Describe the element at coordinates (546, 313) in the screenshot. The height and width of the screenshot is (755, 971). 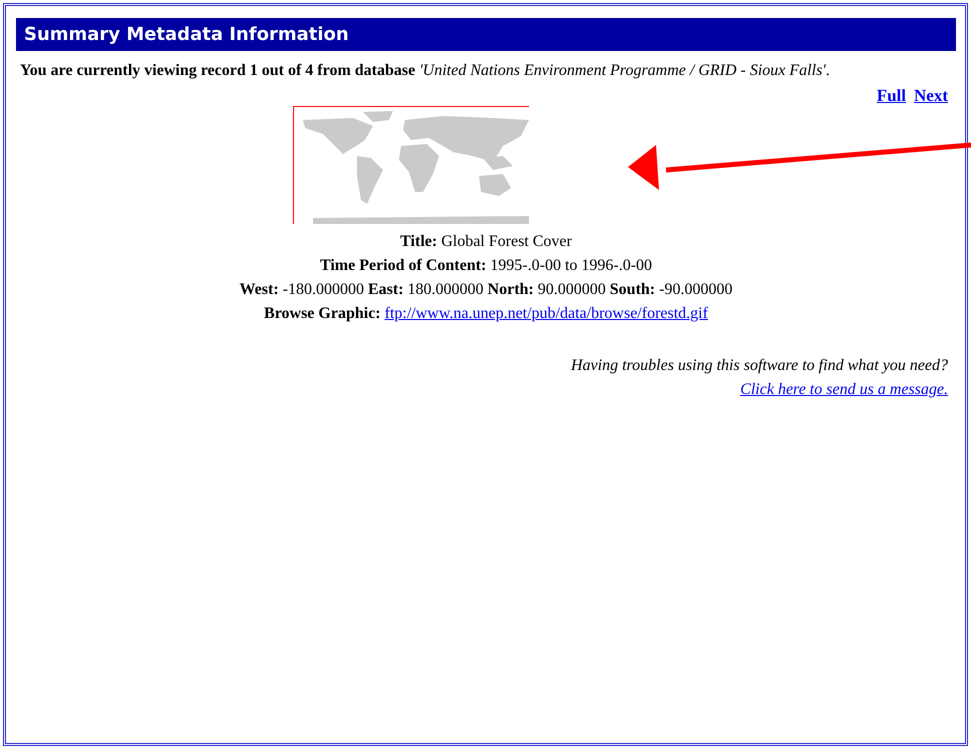
I see `browse-graphic-link: ftp://www.na.unep.net/pub/data/browse/forestd.gif` at that location.